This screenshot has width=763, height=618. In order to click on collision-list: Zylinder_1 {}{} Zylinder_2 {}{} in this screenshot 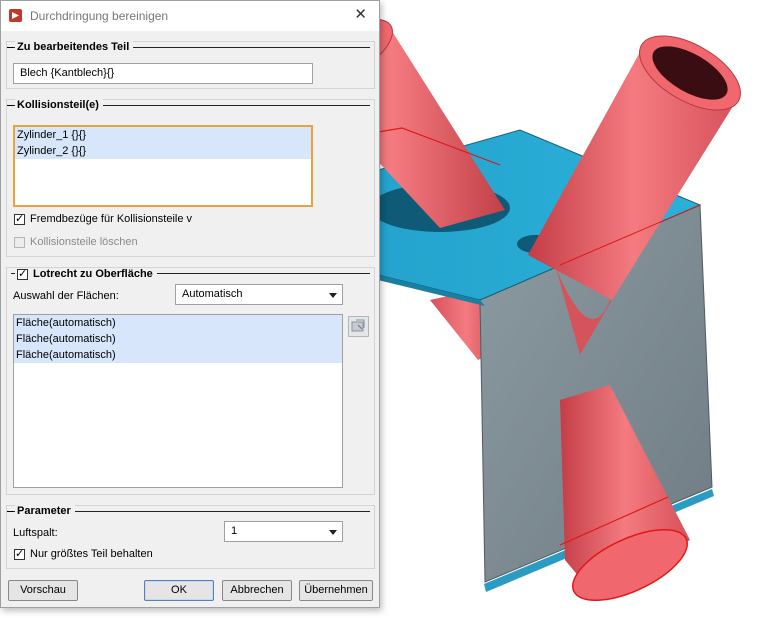, I will do `click(163, 166)`.